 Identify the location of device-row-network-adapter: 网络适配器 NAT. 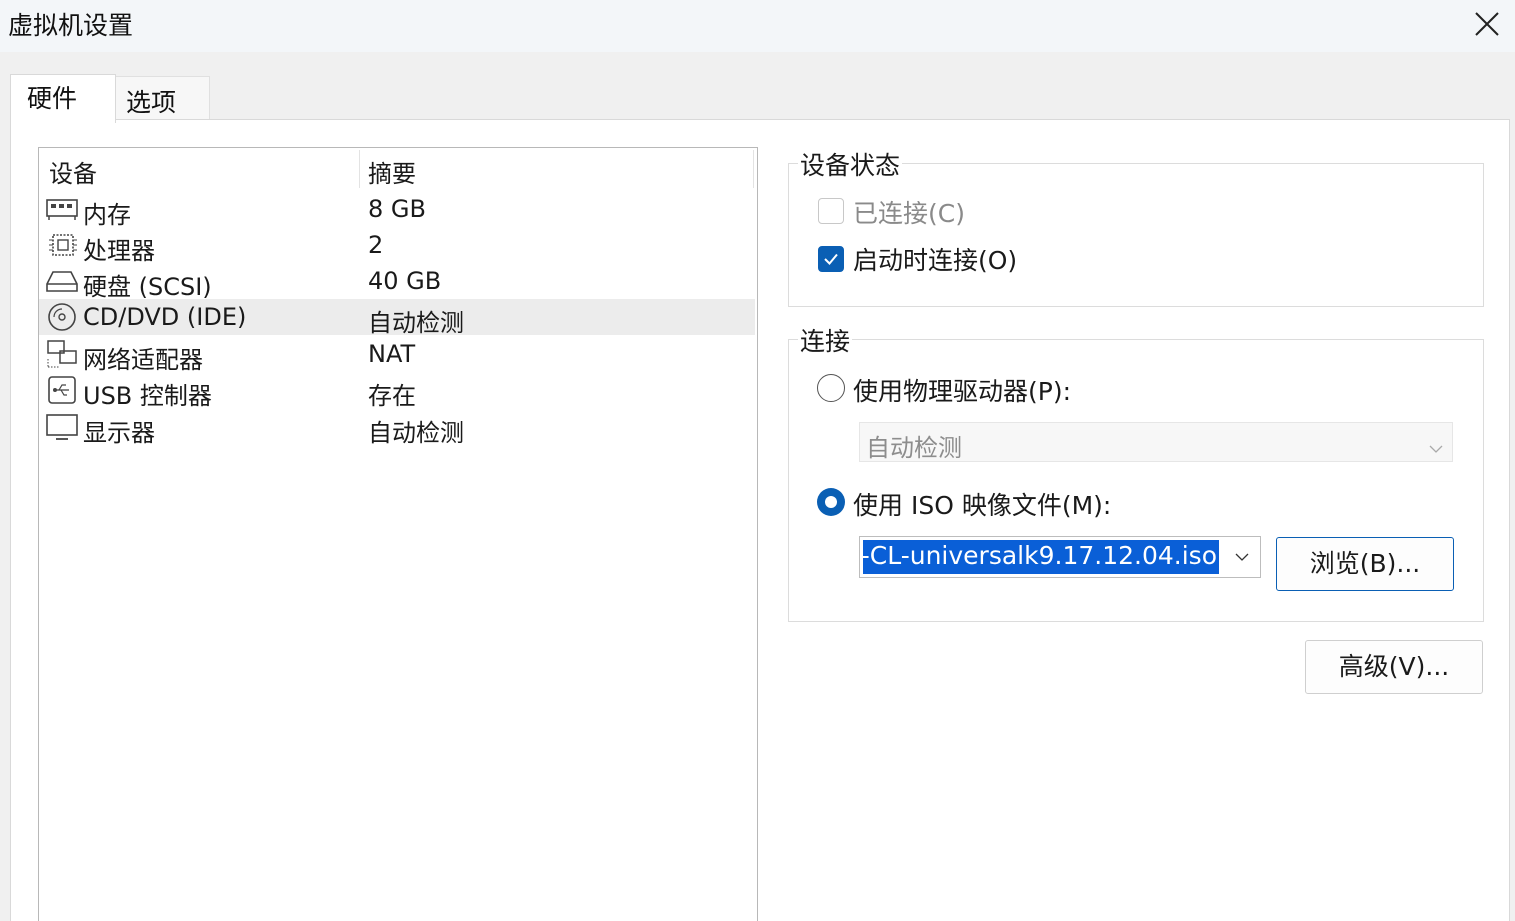
(397, 355).